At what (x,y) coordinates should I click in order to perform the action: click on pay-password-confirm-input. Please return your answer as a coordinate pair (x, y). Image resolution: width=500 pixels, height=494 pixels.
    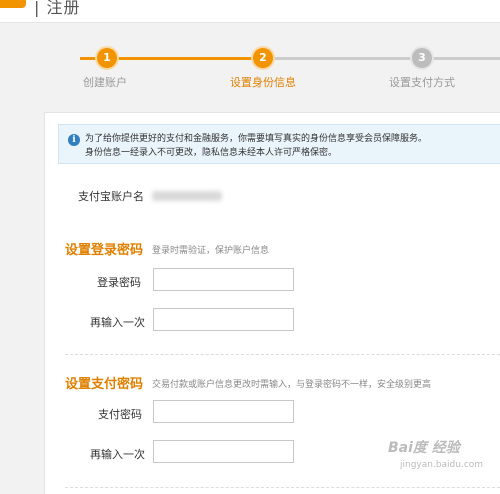
    Looking at the image, I should click on (223, 451).